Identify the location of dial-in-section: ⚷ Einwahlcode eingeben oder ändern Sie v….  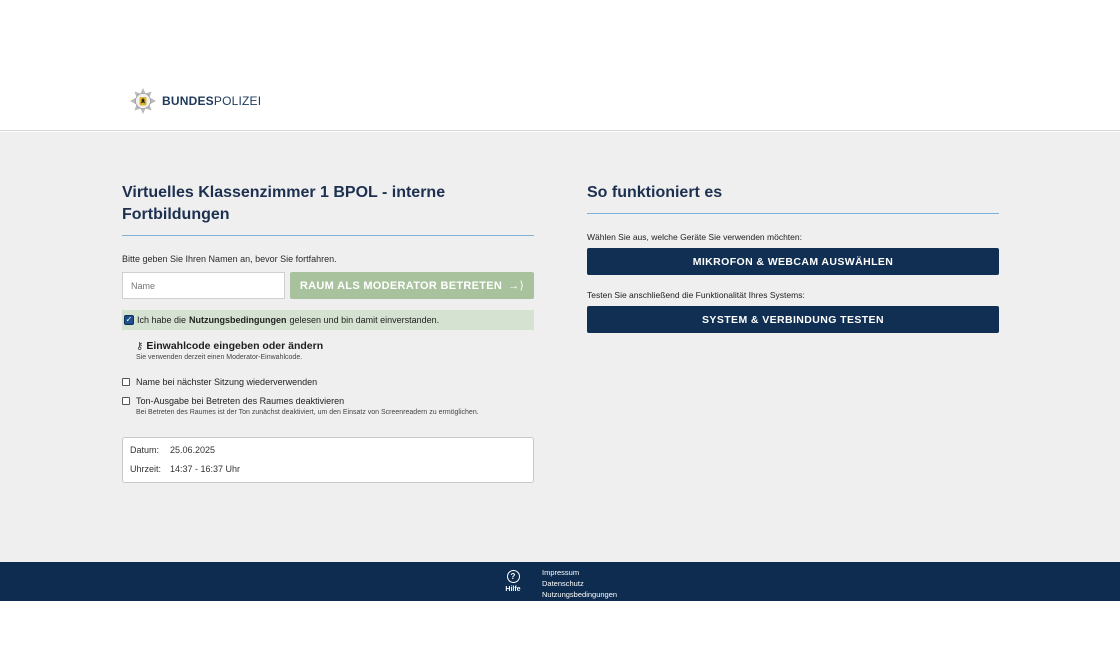
(335, 350).